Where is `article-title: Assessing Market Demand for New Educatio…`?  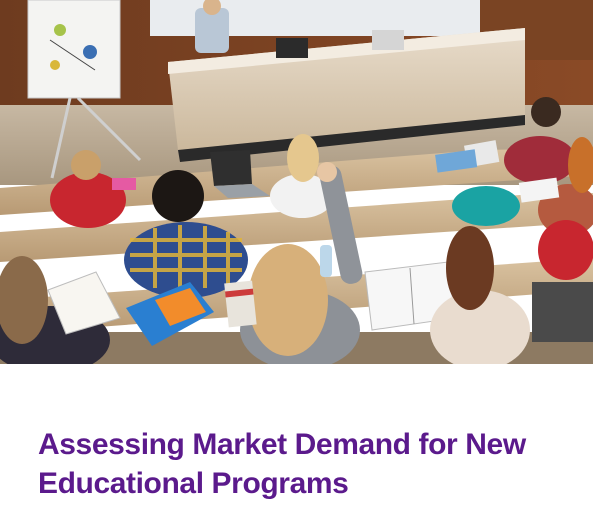 article-title: Assessing Market Demand for New Educatio… is located at coordinates (308, 464).